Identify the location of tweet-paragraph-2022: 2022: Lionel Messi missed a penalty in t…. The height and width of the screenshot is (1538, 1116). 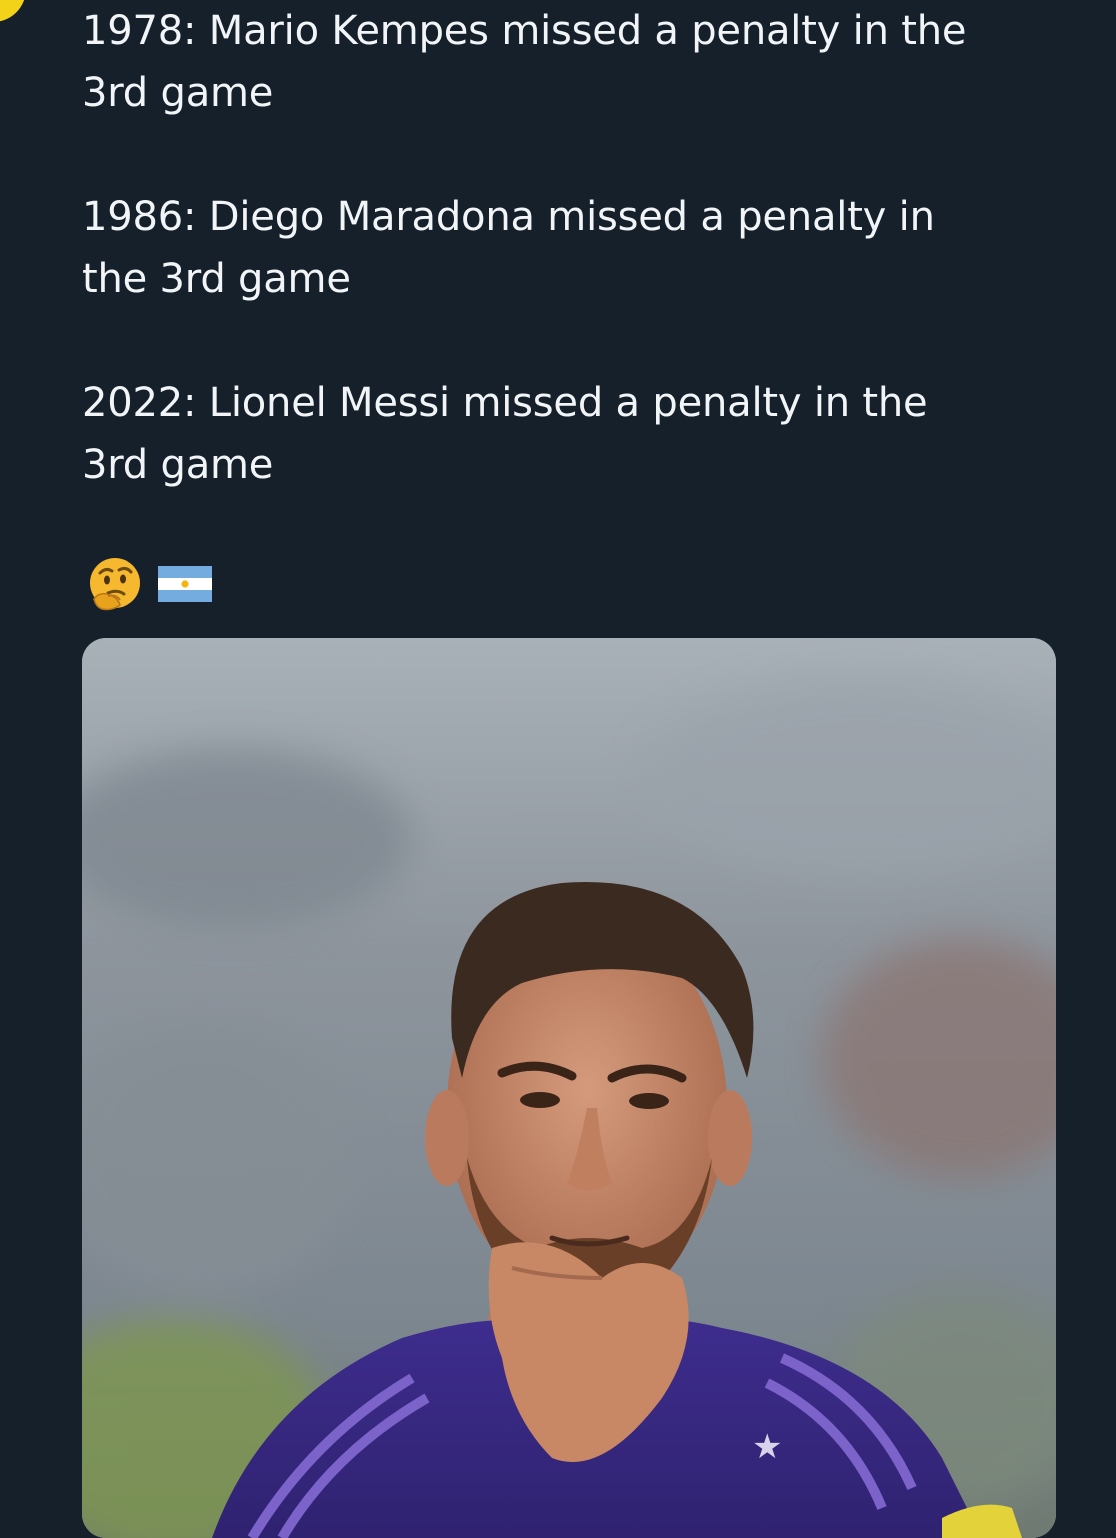
(505, 434).